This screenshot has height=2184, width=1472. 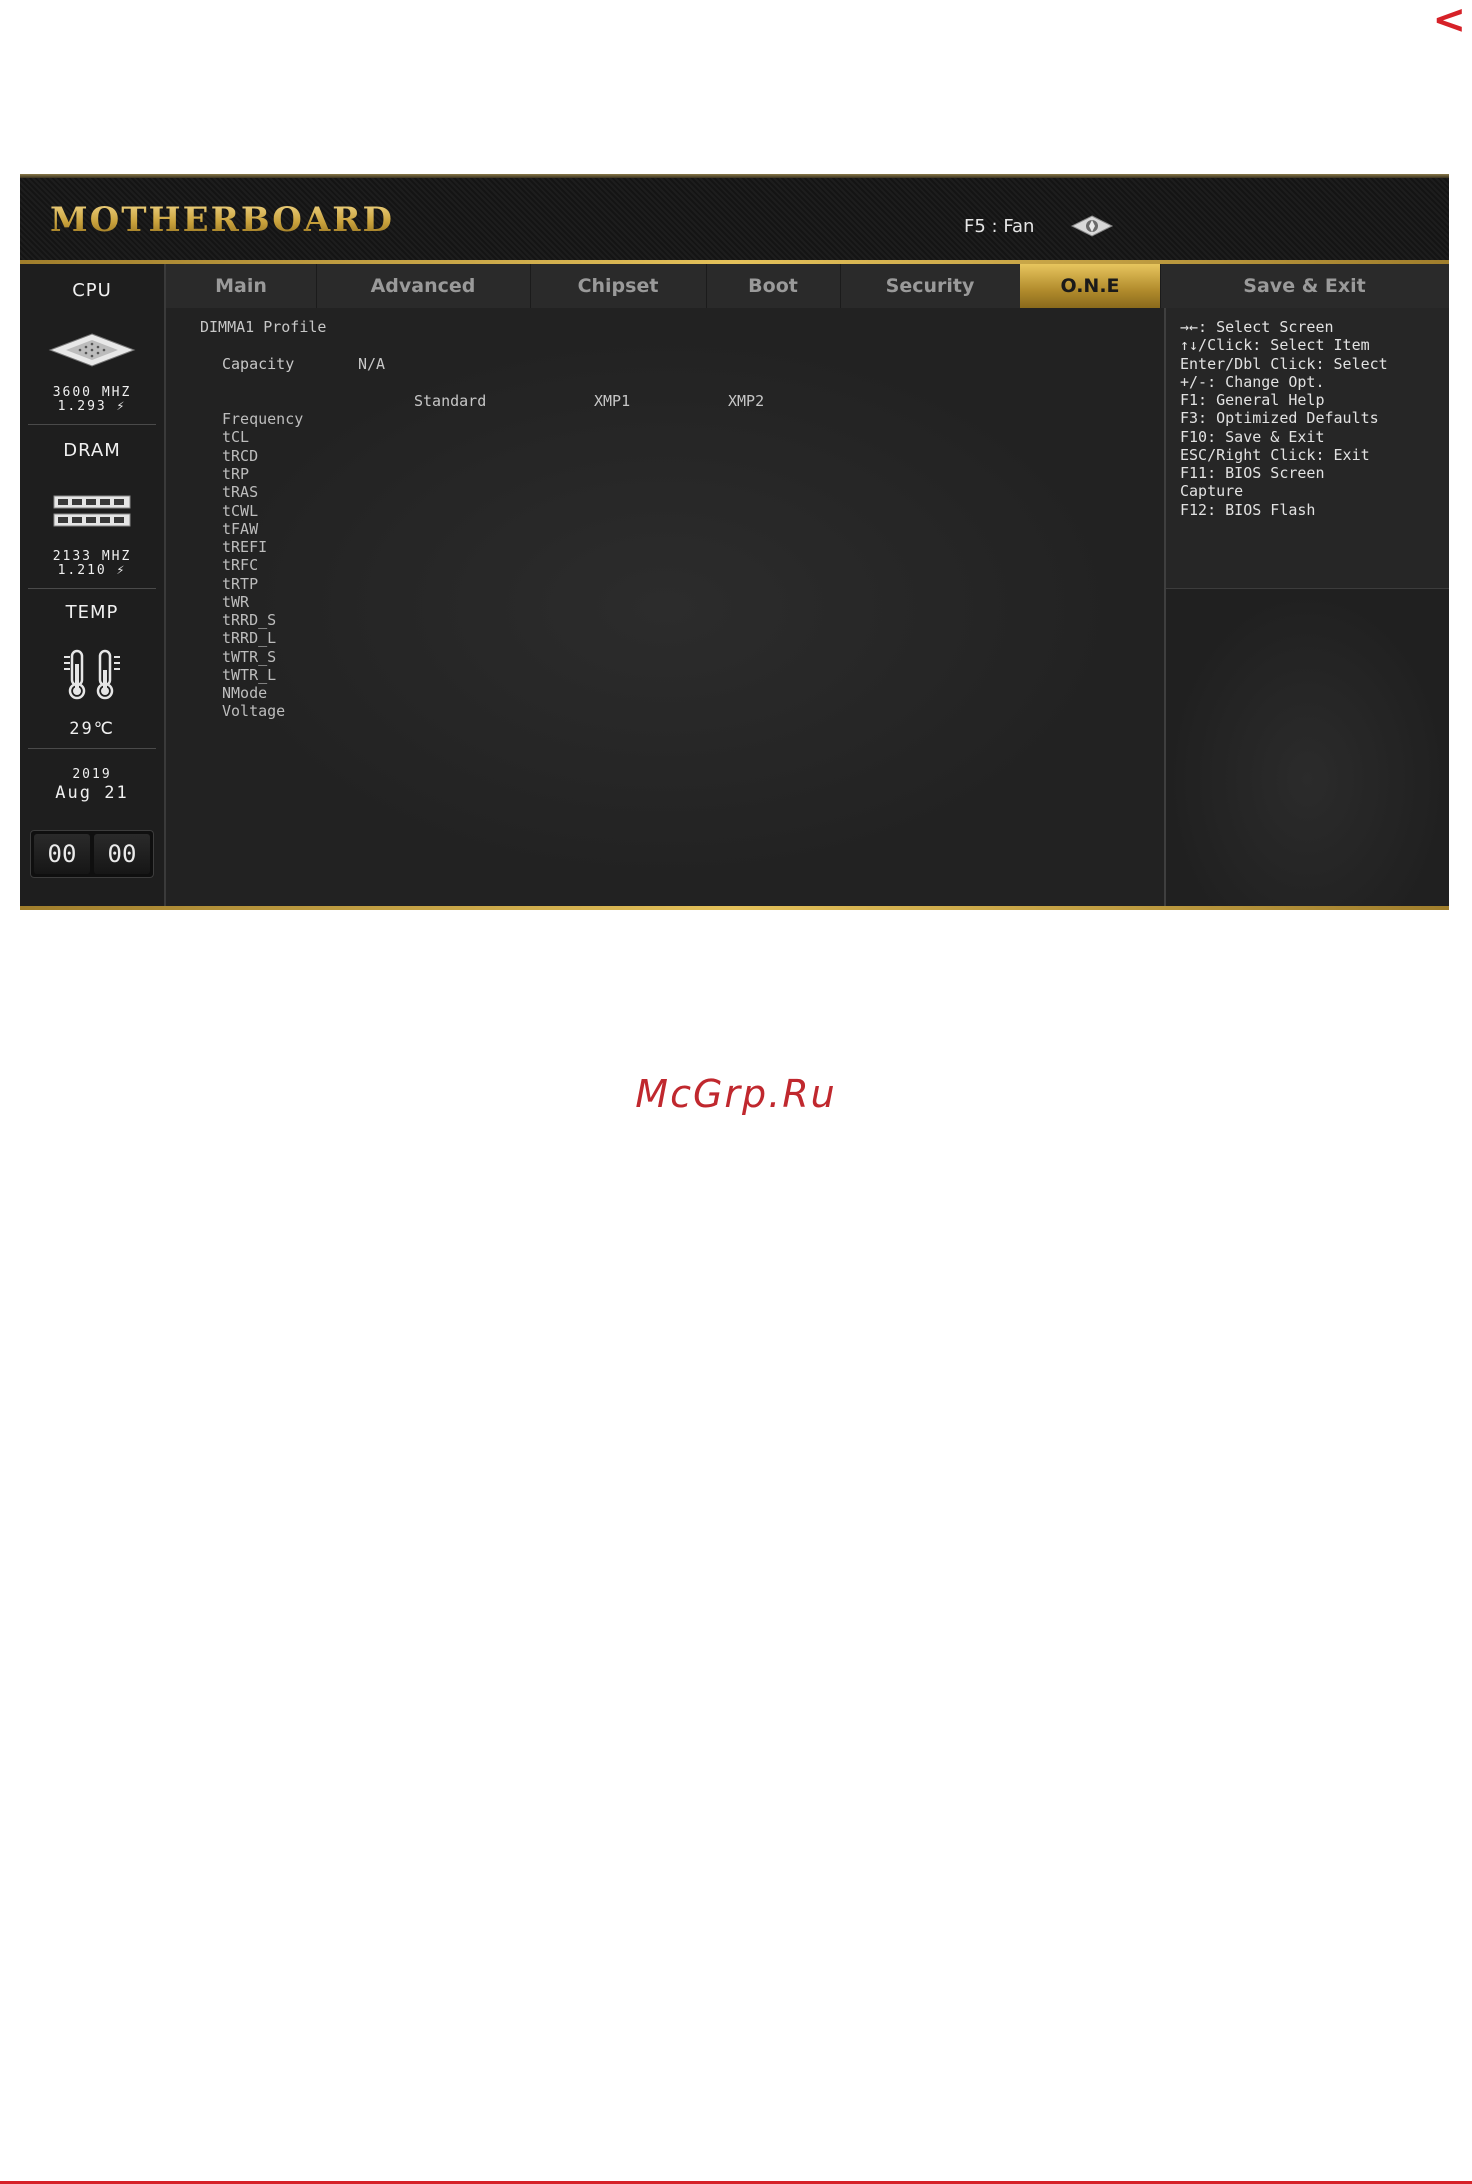 What do you see at coordinates (92, 406) in the screenshot?
I see `cpu-voltage: 1.293 ⚡` at bounding box center [92, 406].